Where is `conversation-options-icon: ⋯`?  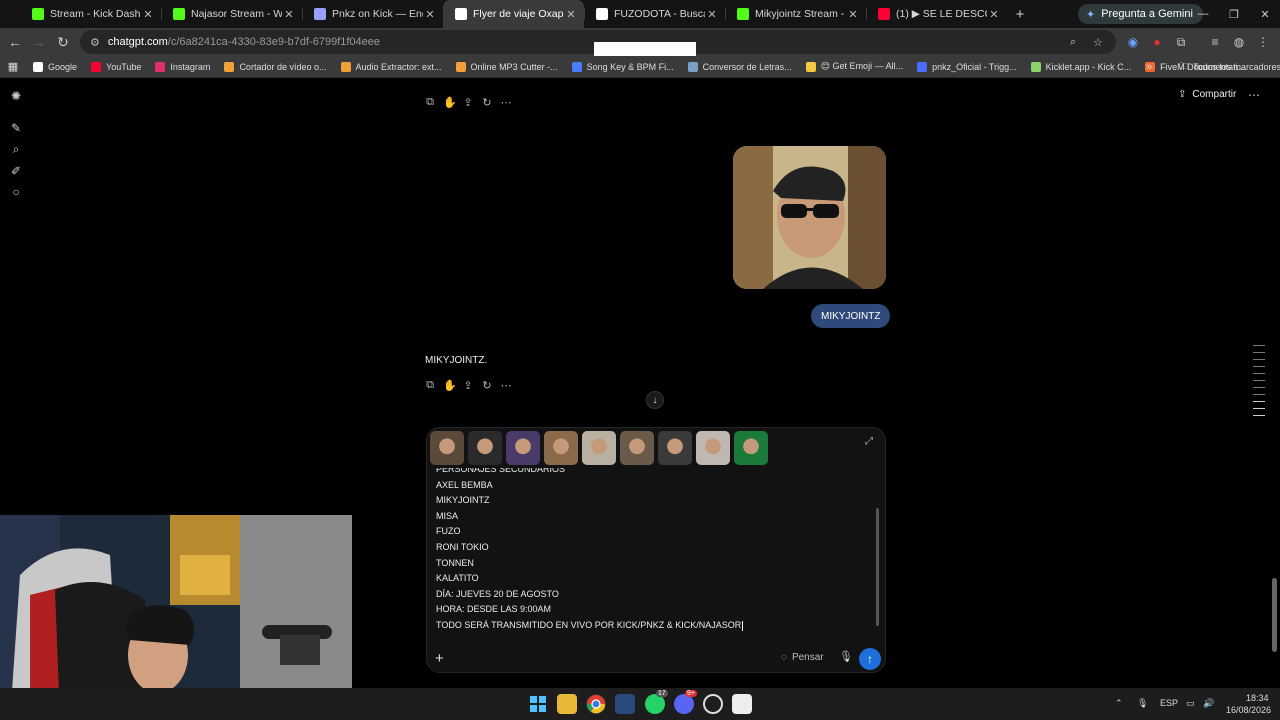 conversation-options-icon: ⋯ is located at coordinates (1254, 95).